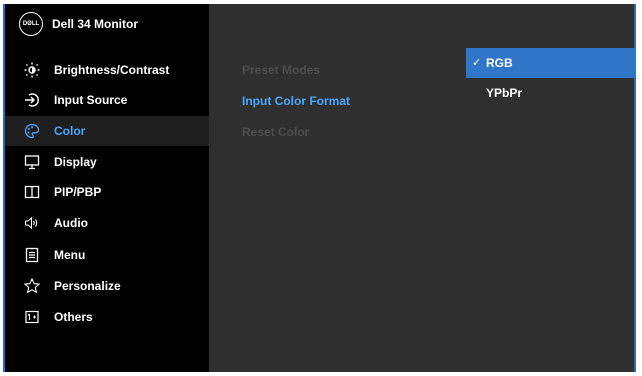 The image size is (642, 376). Describe the element at coordinates (107, 162) in the screenshot. I see `menu-item-display: Display` at that location.